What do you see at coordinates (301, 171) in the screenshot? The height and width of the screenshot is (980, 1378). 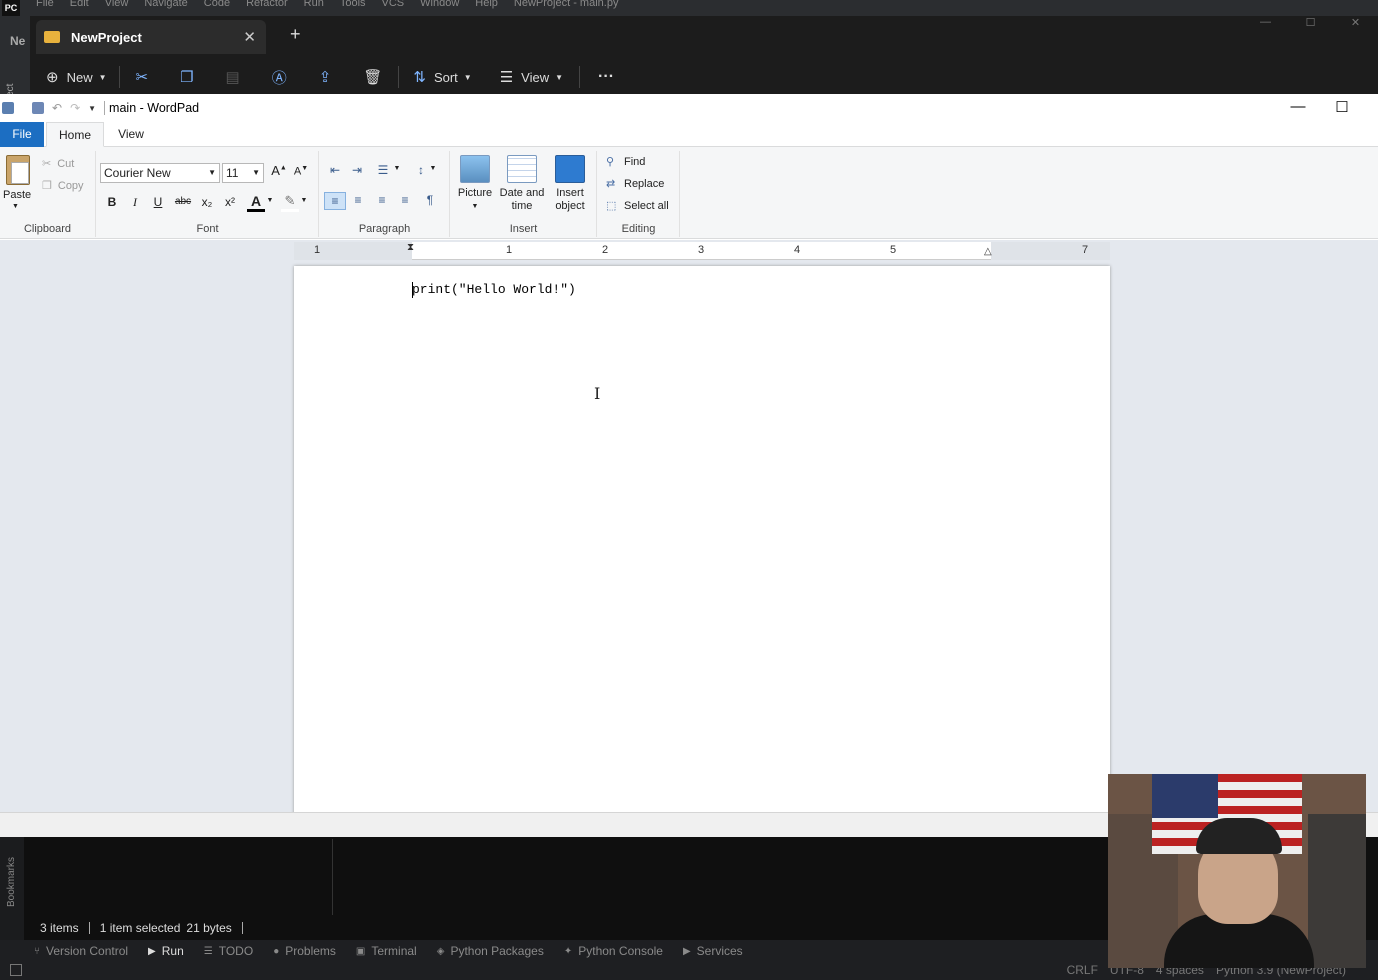 I see `shrink-font-icon: A▼` at bounding box center [301, 171].